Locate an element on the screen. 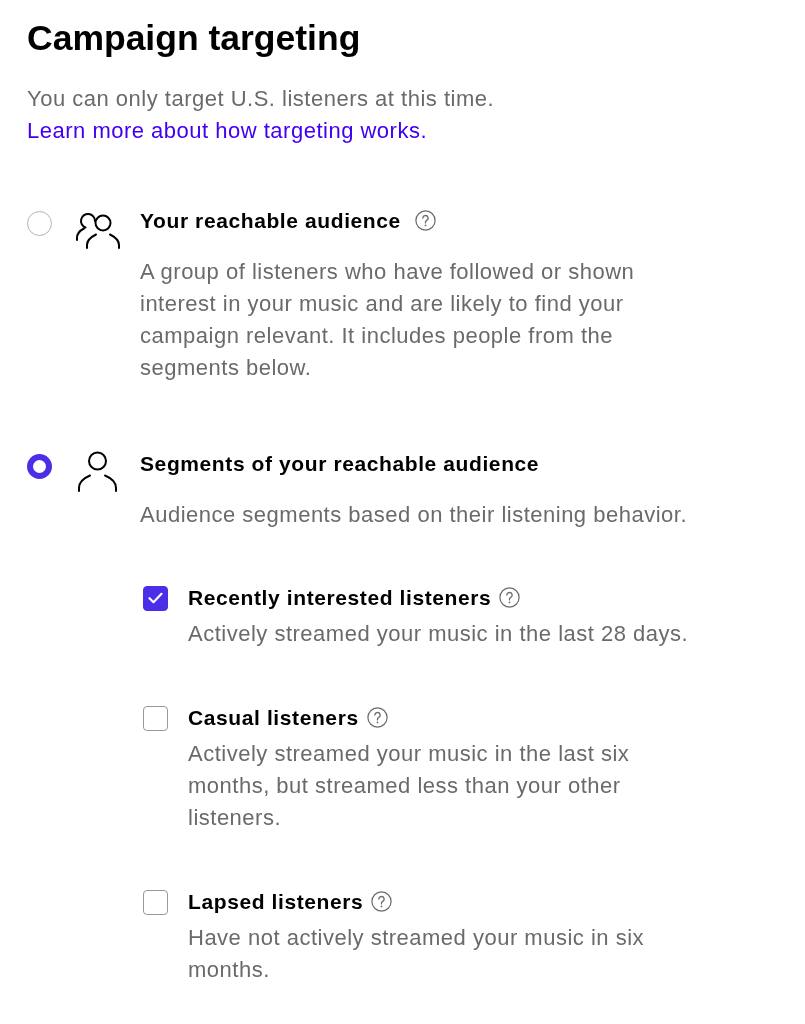  segment-title: Casual listeners is located at coordinates (273, 717).